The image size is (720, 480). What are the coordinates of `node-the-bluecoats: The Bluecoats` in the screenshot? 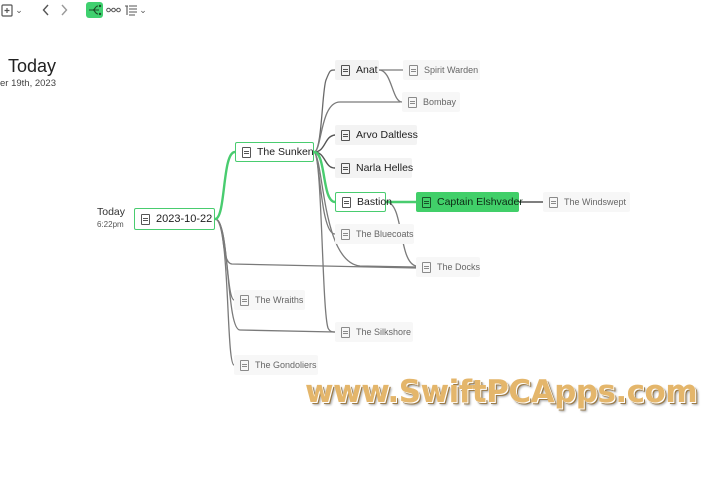 It's located at (374, 234).